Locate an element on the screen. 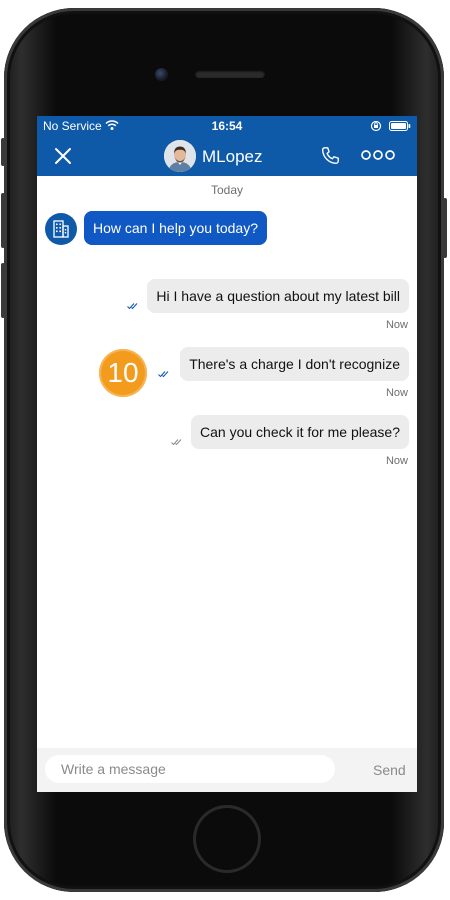 The width and height of the screenshot is (450, 900). orientation-lock-icon is located at coordinates (376, 126).